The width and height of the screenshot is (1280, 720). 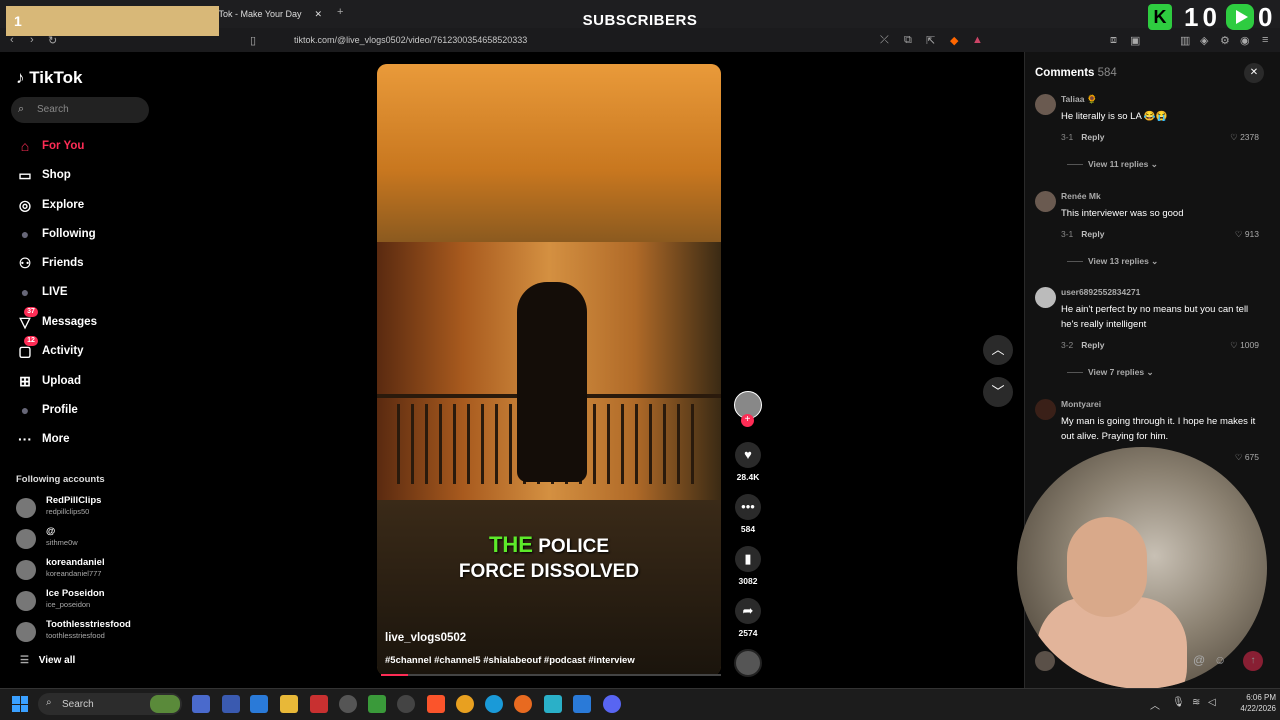 What do you see at coordinates (930, 40) in the screenshot?
I see `share-icon: ⇱` at bounding box center [930, 40].